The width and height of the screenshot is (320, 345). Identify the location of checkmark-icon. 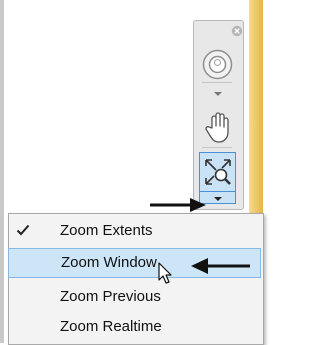
(23, 230).